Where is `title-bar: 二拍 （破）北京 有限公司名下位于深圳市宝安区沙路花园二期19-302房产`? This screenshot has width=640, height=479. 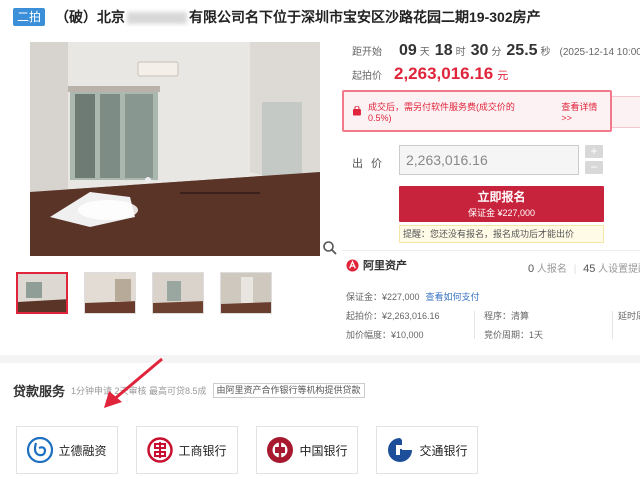 title-bar: 二拍 （破）北京 有限公司名下位于深圳市宝安区沙路花园二期19-302房产 is located at coordinates (320, 17).